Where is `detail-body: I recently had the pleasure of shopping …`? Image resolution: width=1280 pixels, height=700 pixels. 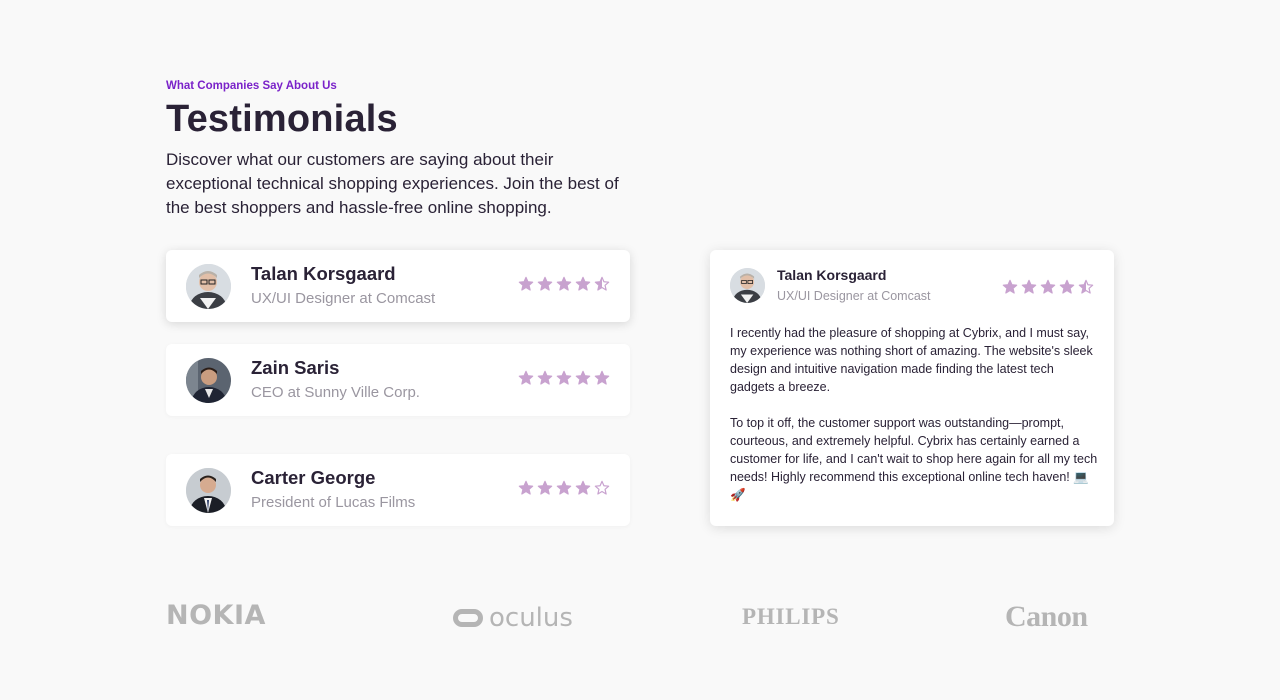
detail-body: I recently had the pleasure of shopping … is located at coordinates (914, 414).